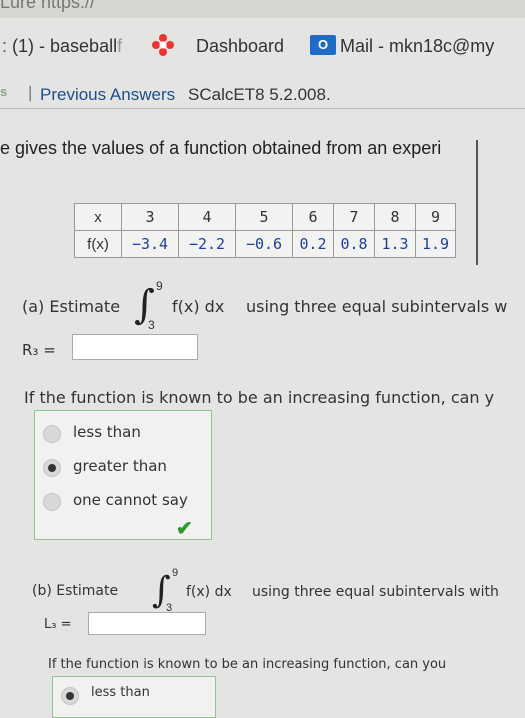  I want to click on table-cell: −0.6, so click(264, 244).